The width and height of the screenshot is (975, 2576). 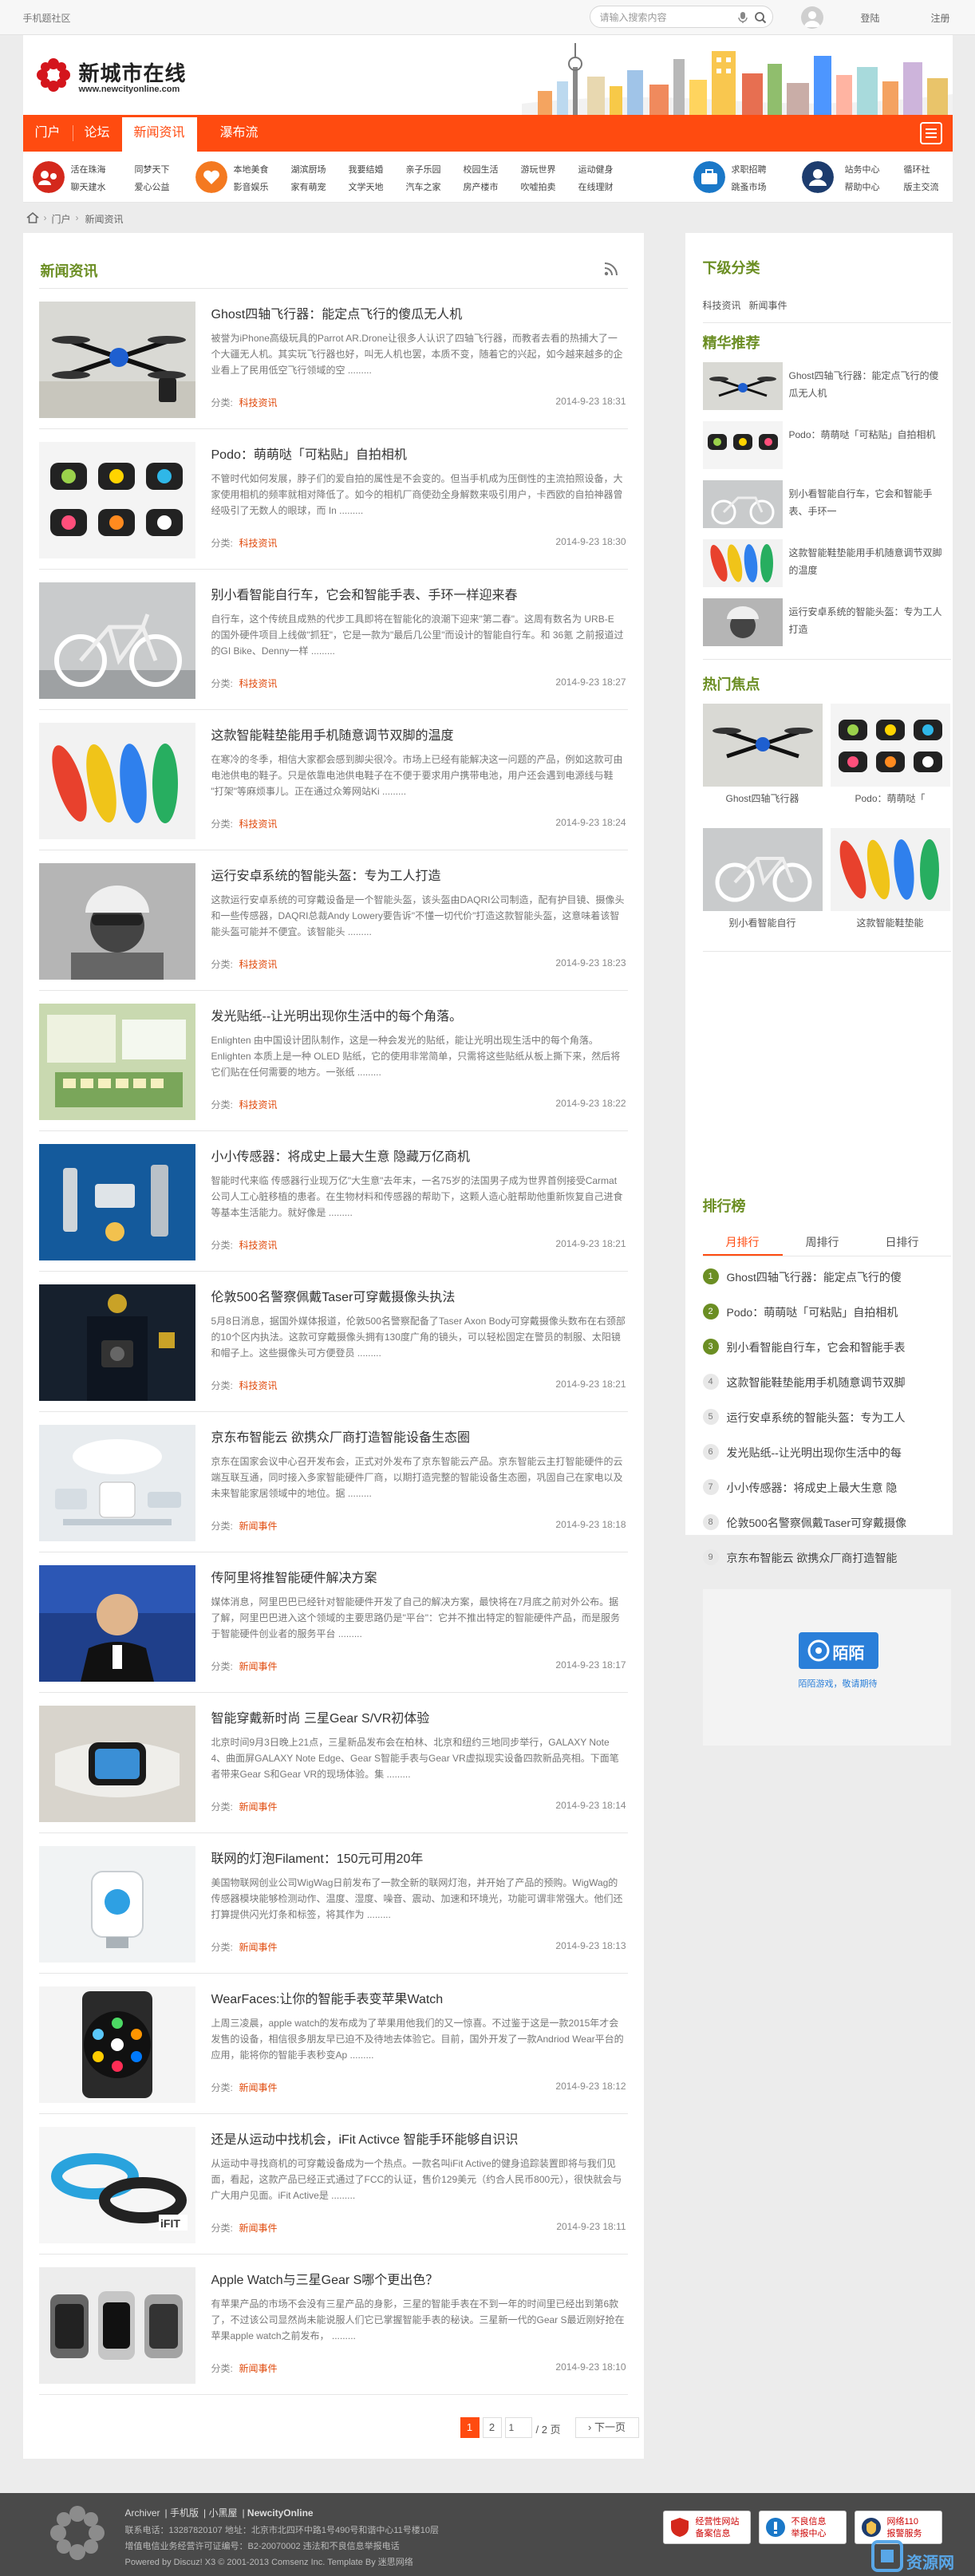 What do you see at coordinates (424, 169) in the screenshot?
I see `subnav-link: 亲子乐园` at bounding box center [424, 169].